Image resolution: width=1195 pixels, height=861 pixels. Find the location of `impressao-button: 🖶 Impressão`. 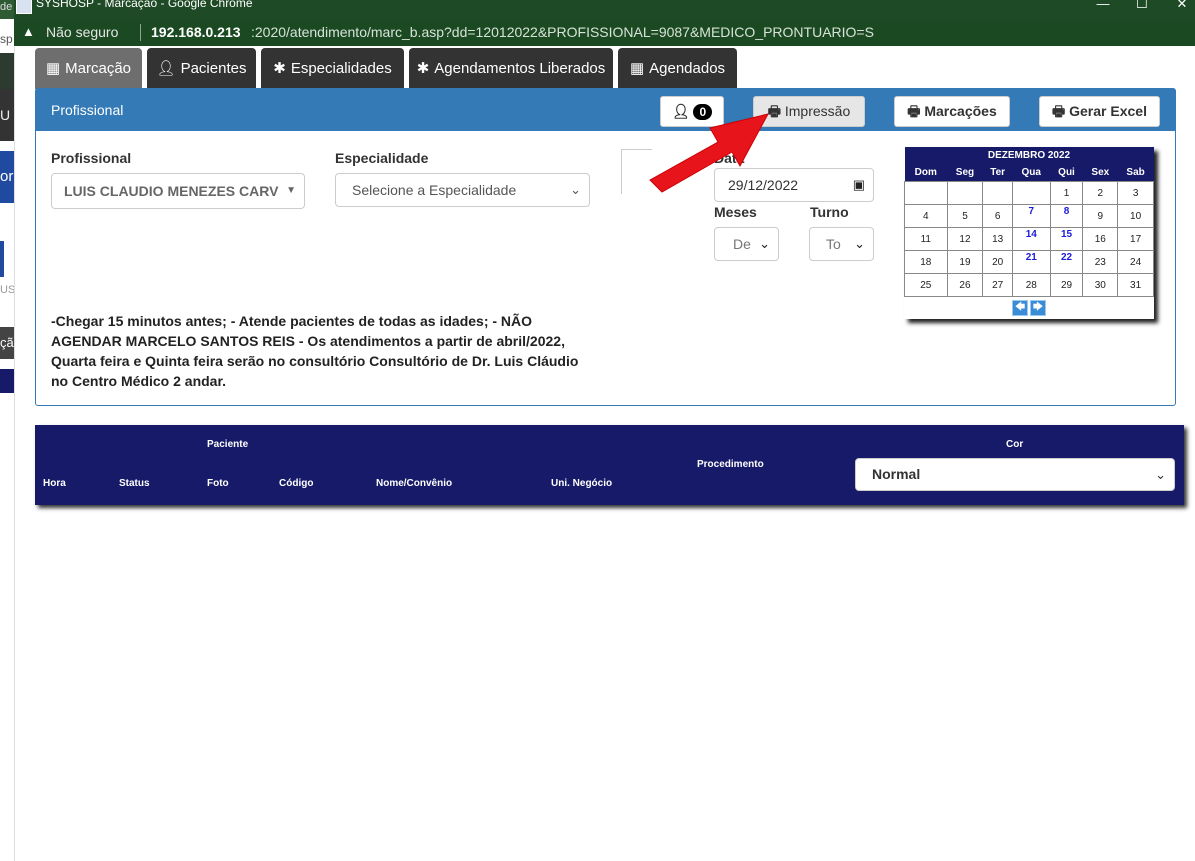

impressao-button: 🖶 Impressão is located at coordinates (809, 111).